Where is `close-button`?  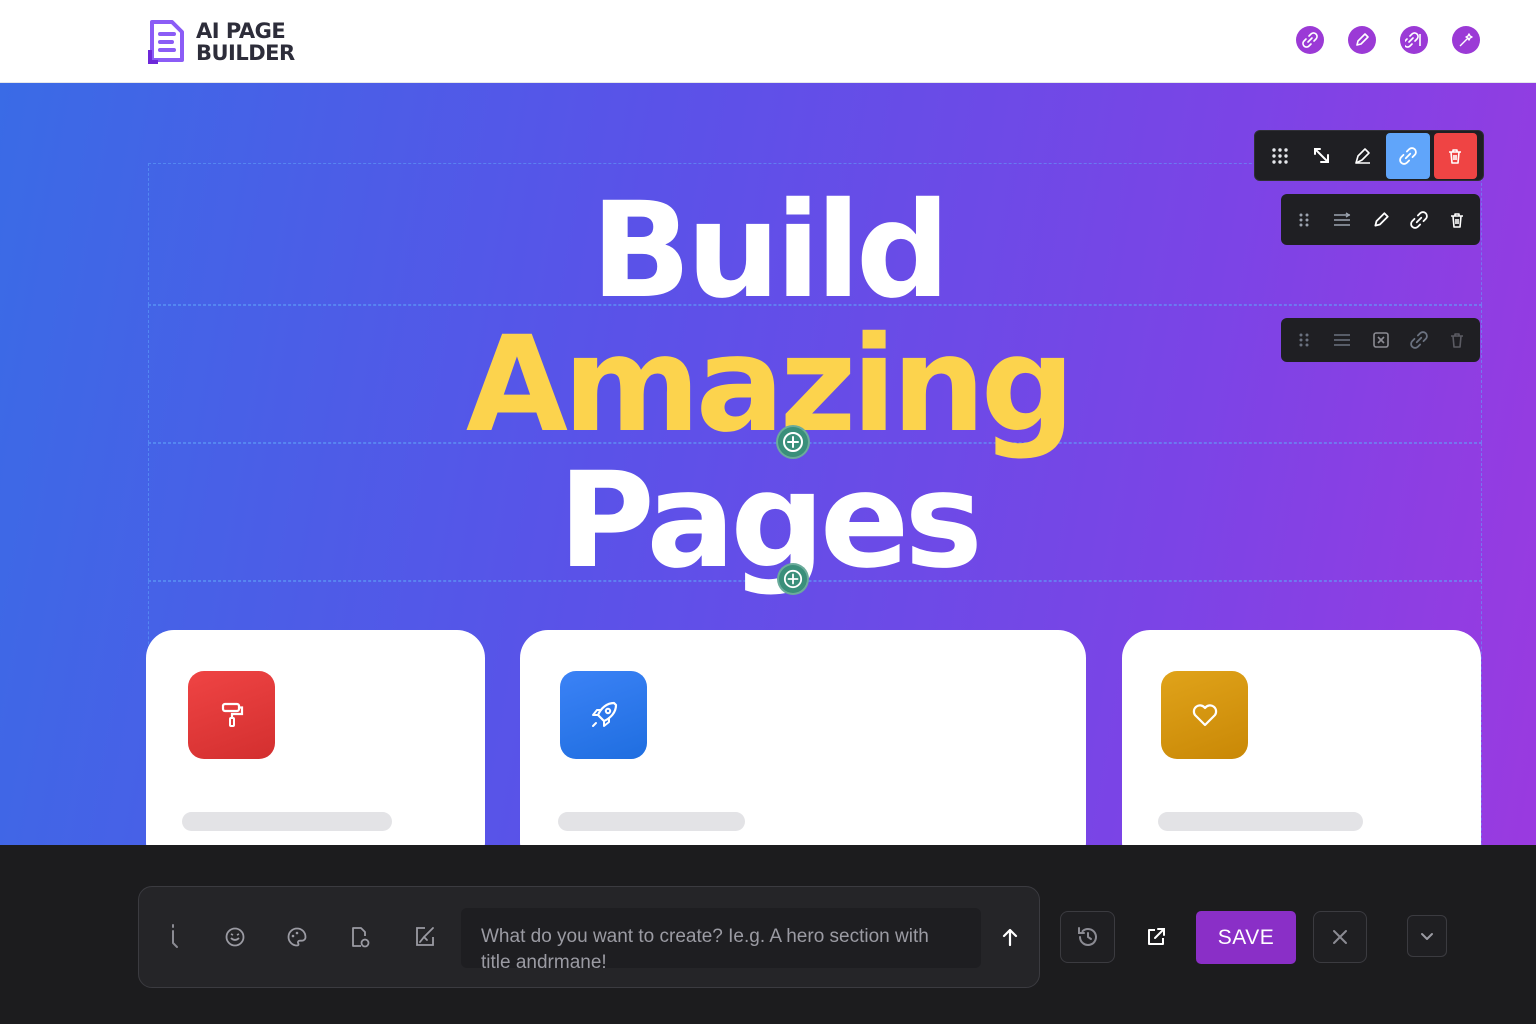 close-button is located at coordinates (1340, 937).